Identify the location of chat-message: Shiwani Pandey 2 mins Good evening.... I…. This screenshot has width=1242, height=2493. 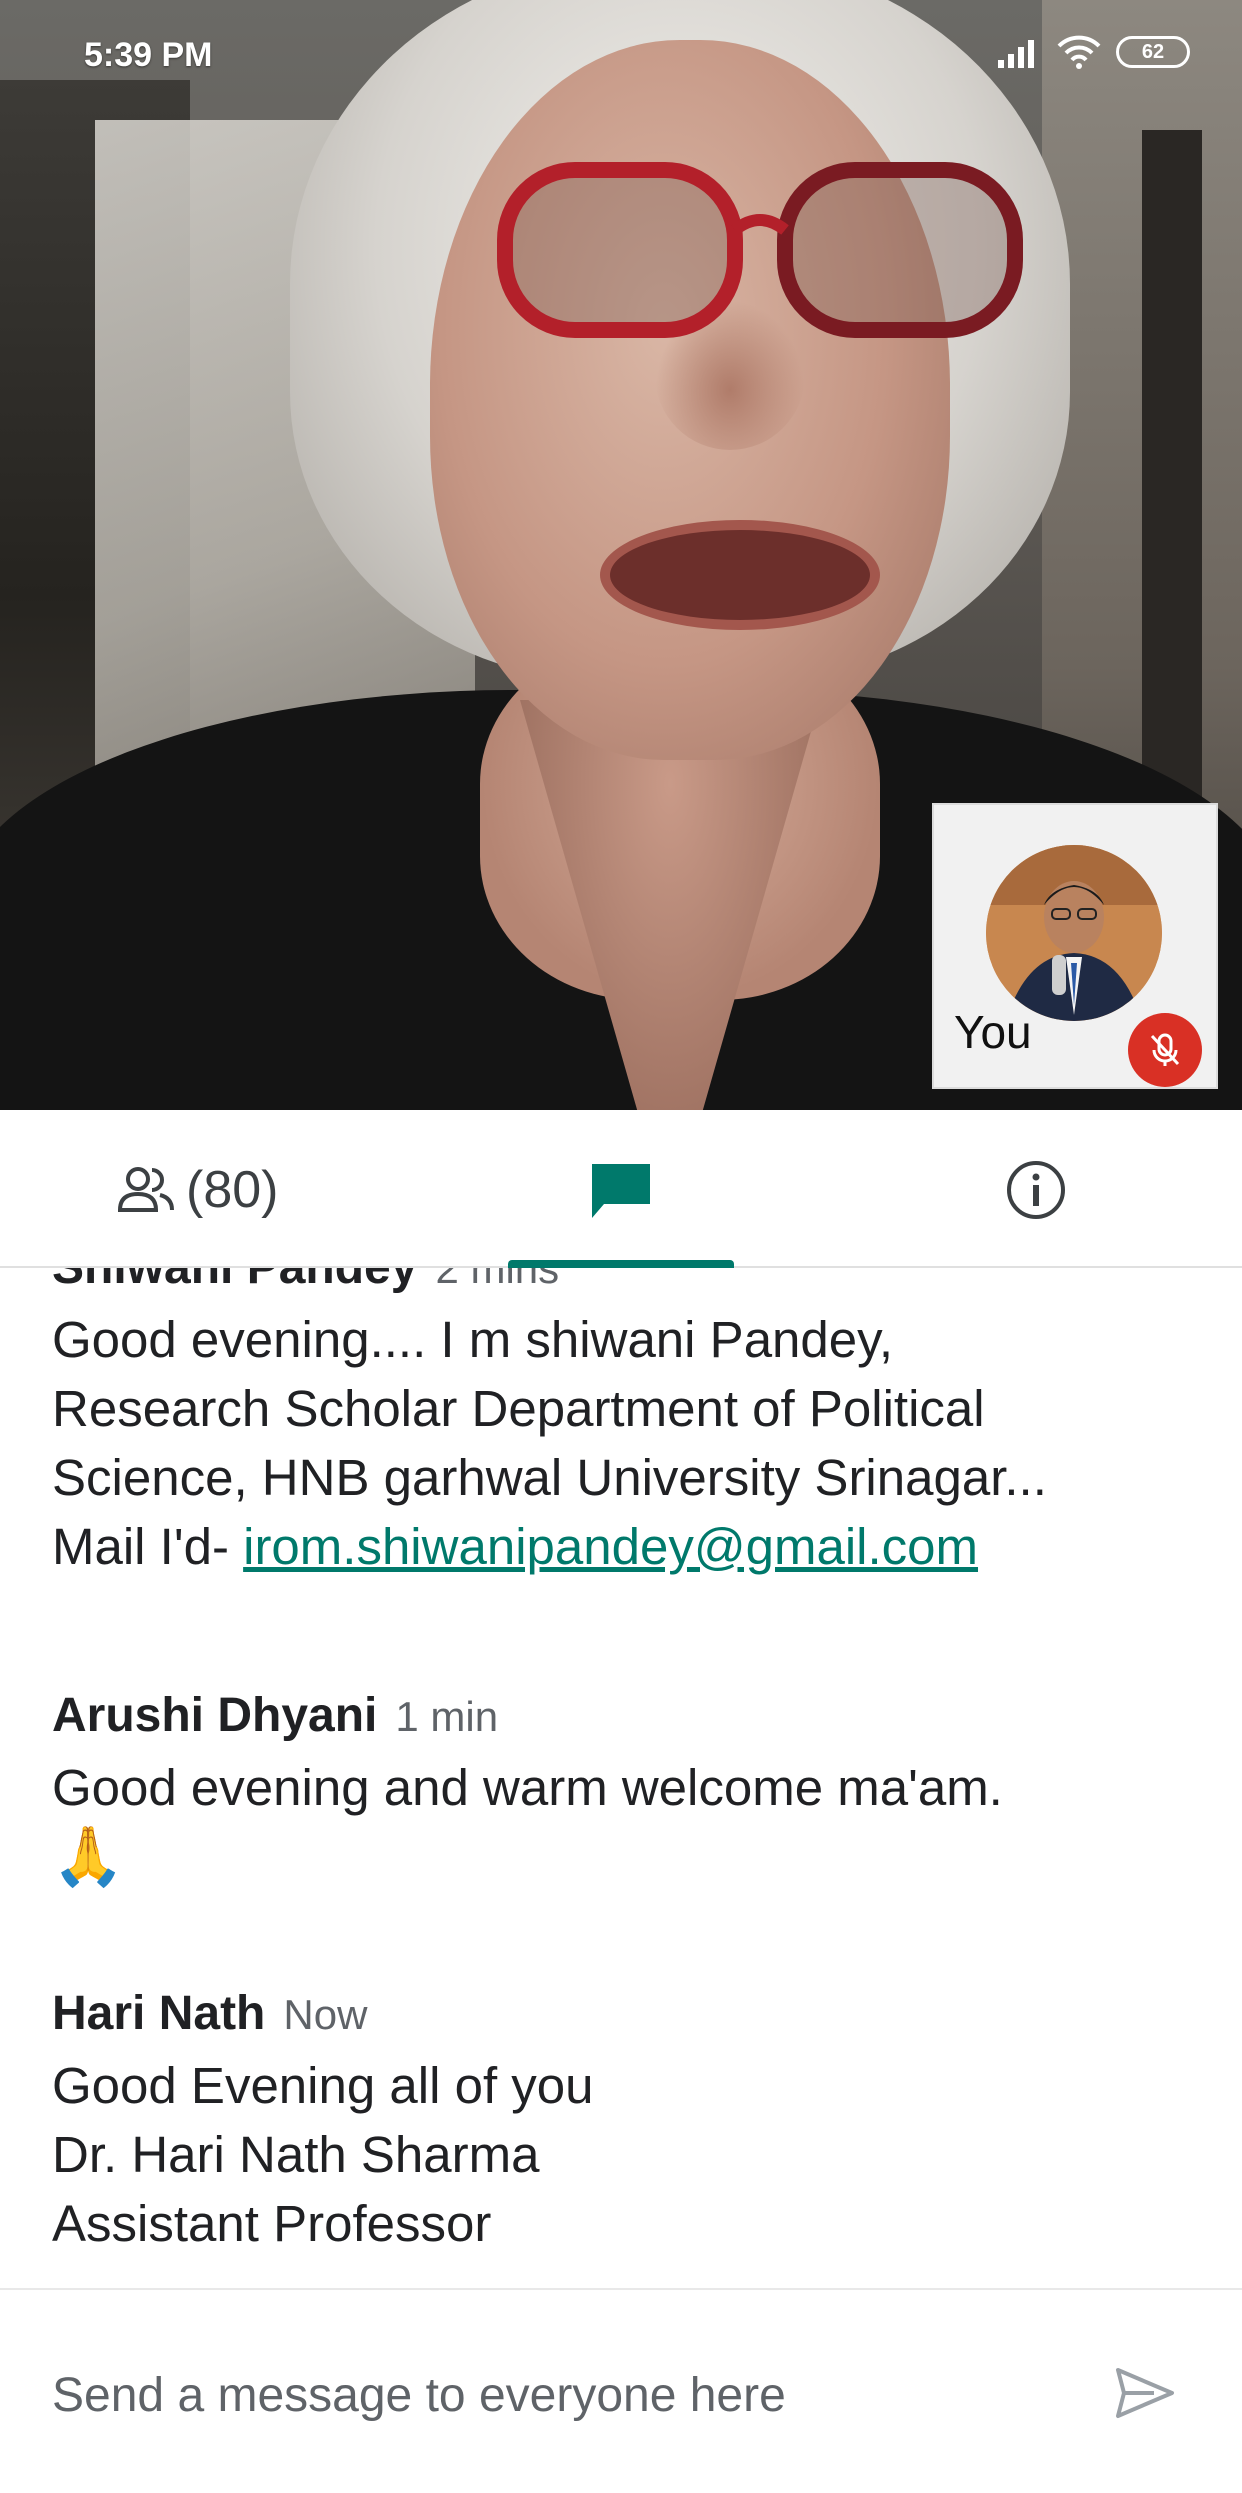
(632, 1424).